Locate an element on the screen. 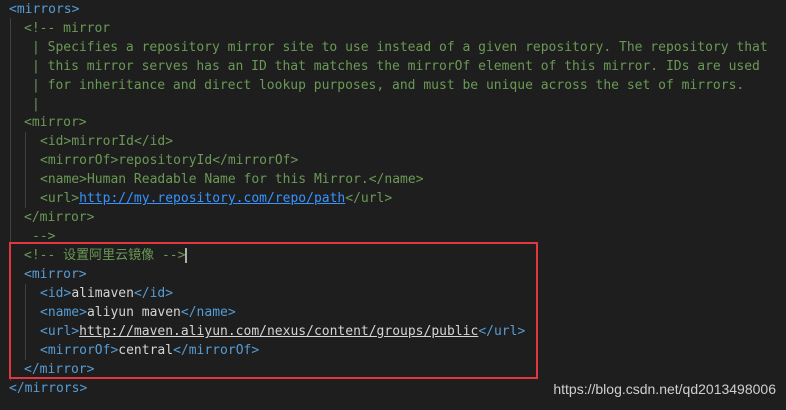 This screenshot has width=786, height=410. watermark: https://blog.csdn.net/qd2013498006 is located at coordinates (664, 389).